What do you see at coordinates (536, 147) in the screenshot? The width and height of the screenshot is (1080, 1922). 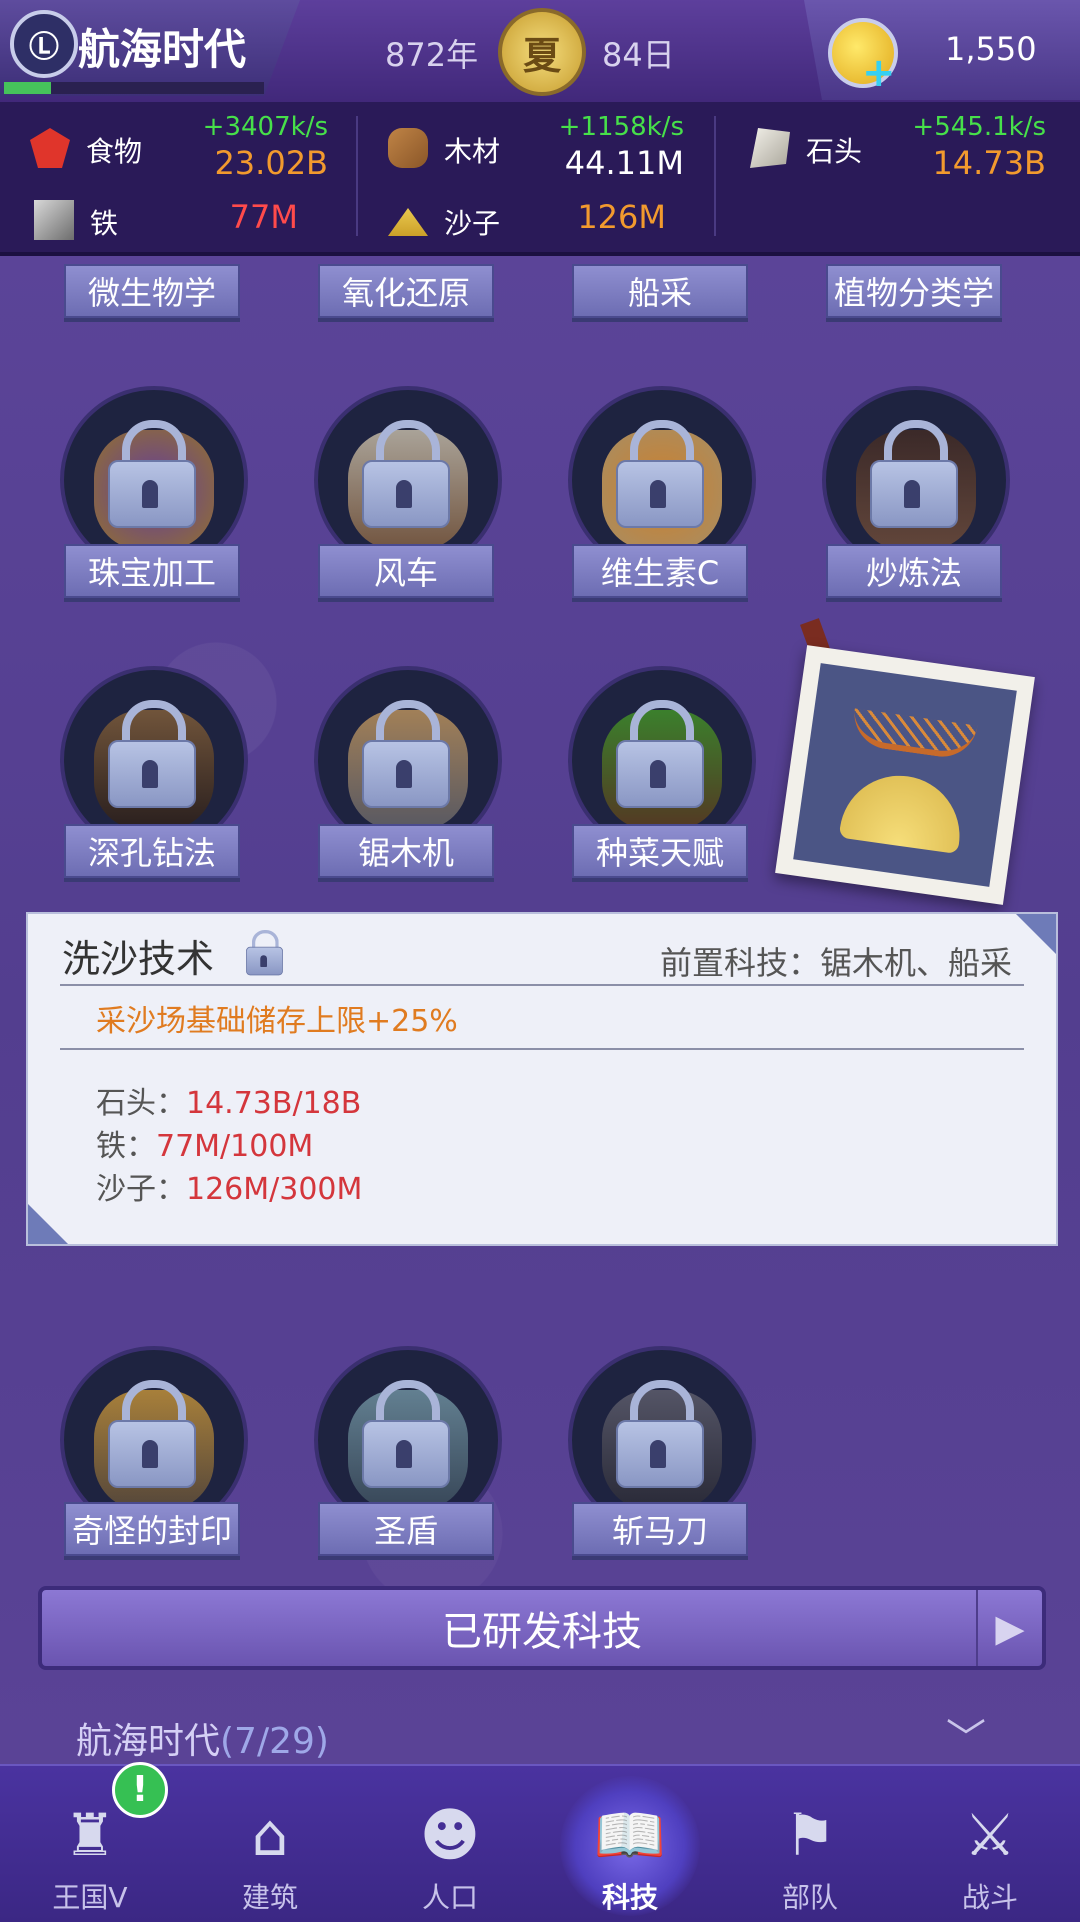 I see `resource-wood: 木材 +1158k/s 44.11M` at bounding box center [536, 147].